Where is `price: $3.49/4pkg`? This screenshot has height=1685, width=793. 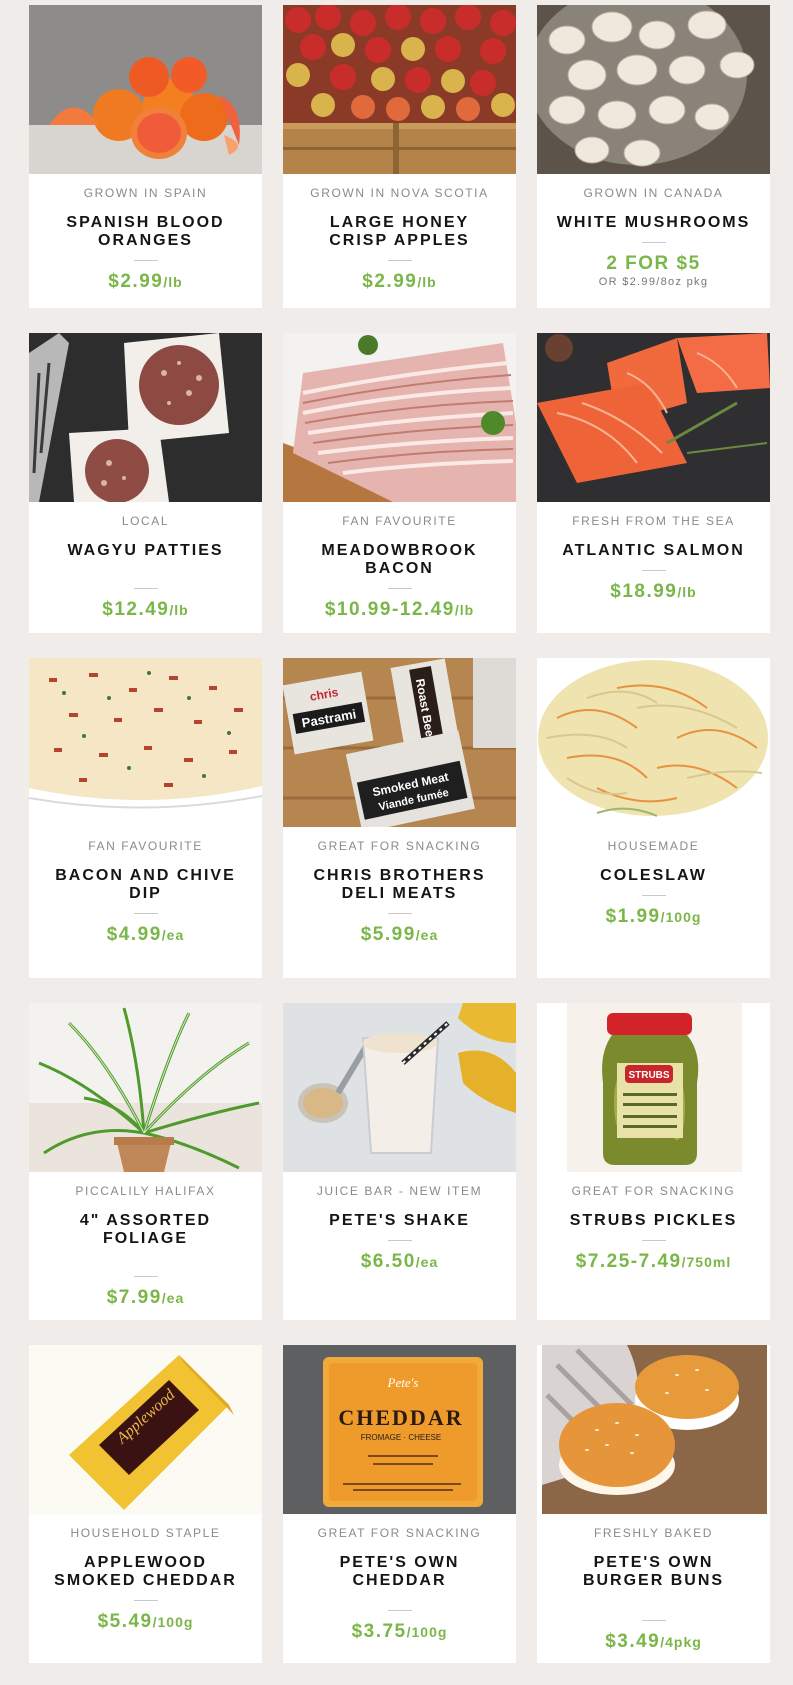 price: $3.49/4pkg is located at coordinates (653, 1642).